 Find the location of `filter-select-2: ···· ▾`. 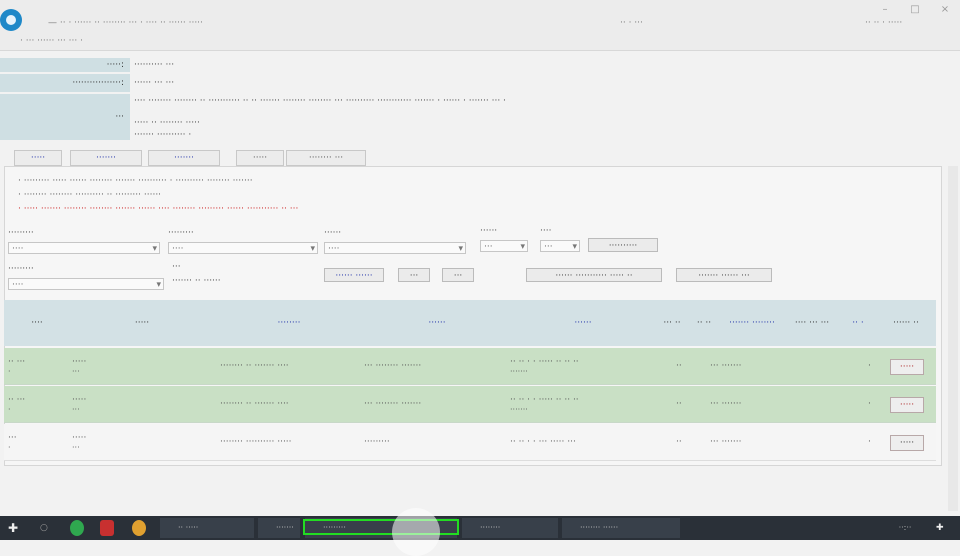

filter-select-2: ···· ▾ is located at coordinates (243, 248).